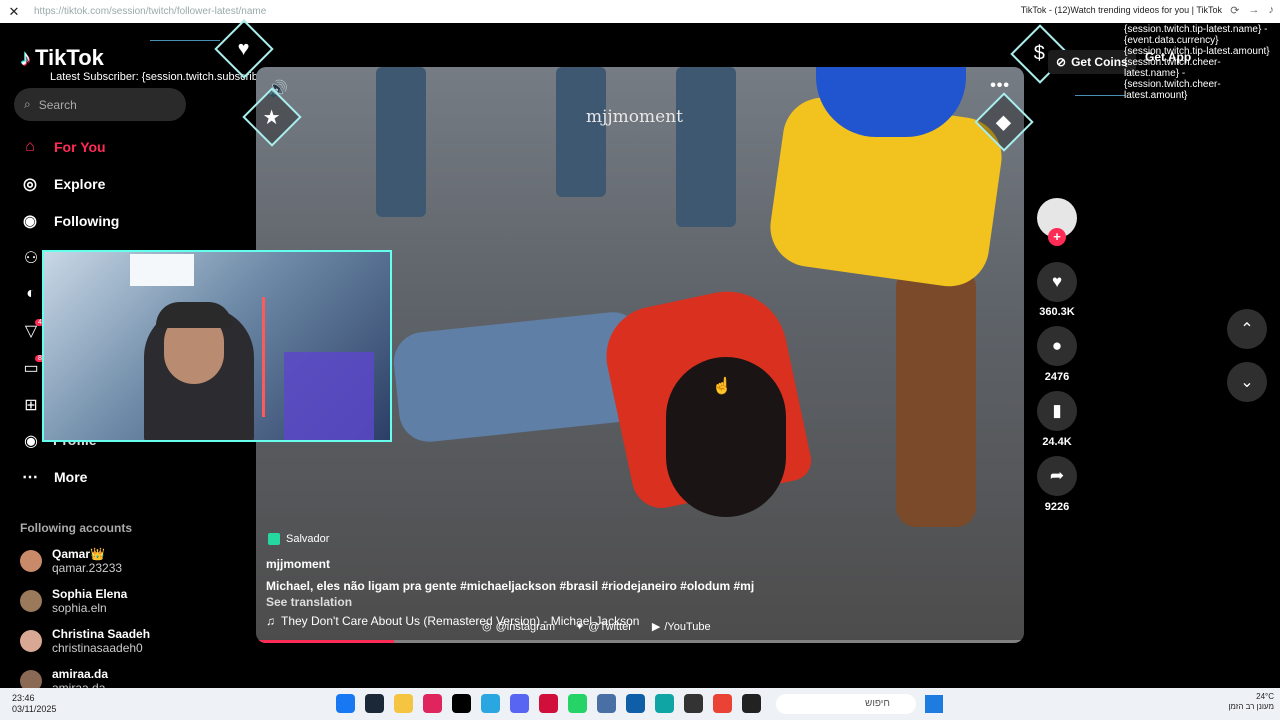 This screenshot has height=720, width=1280. Describe the element at coordinates (1000, 86) in the screenshot. I see `video-more-icon: •••` at that location.